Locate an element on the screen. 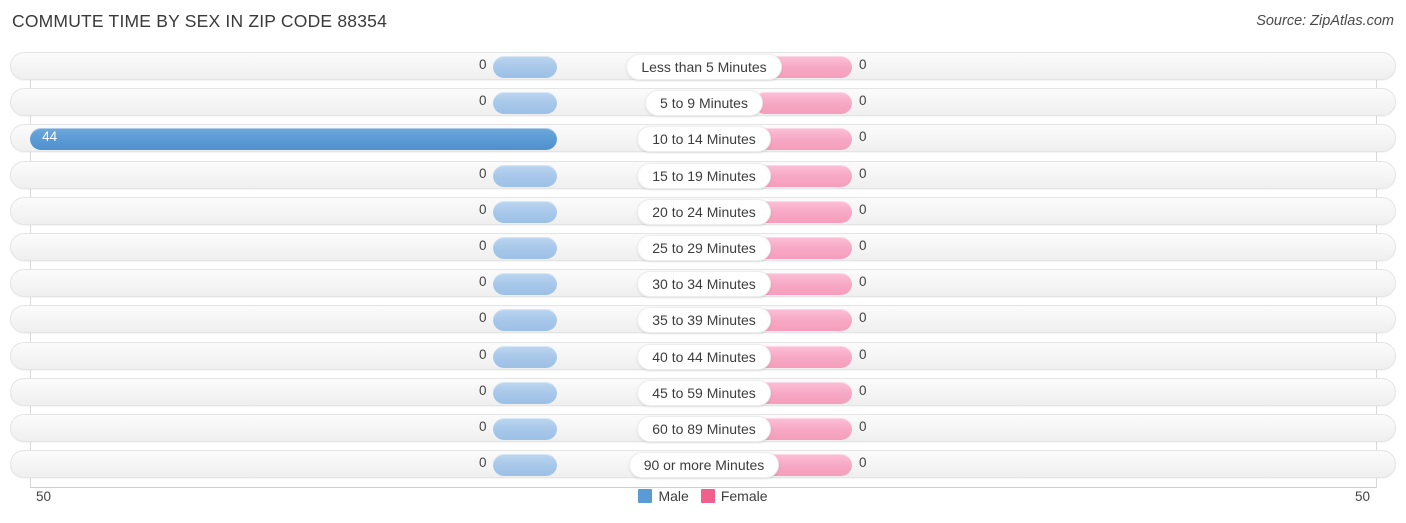 This screenshot has height=523, width=1406. table-row: 44 0 10 to 14 Minutes is located at coordinates (703, 138).